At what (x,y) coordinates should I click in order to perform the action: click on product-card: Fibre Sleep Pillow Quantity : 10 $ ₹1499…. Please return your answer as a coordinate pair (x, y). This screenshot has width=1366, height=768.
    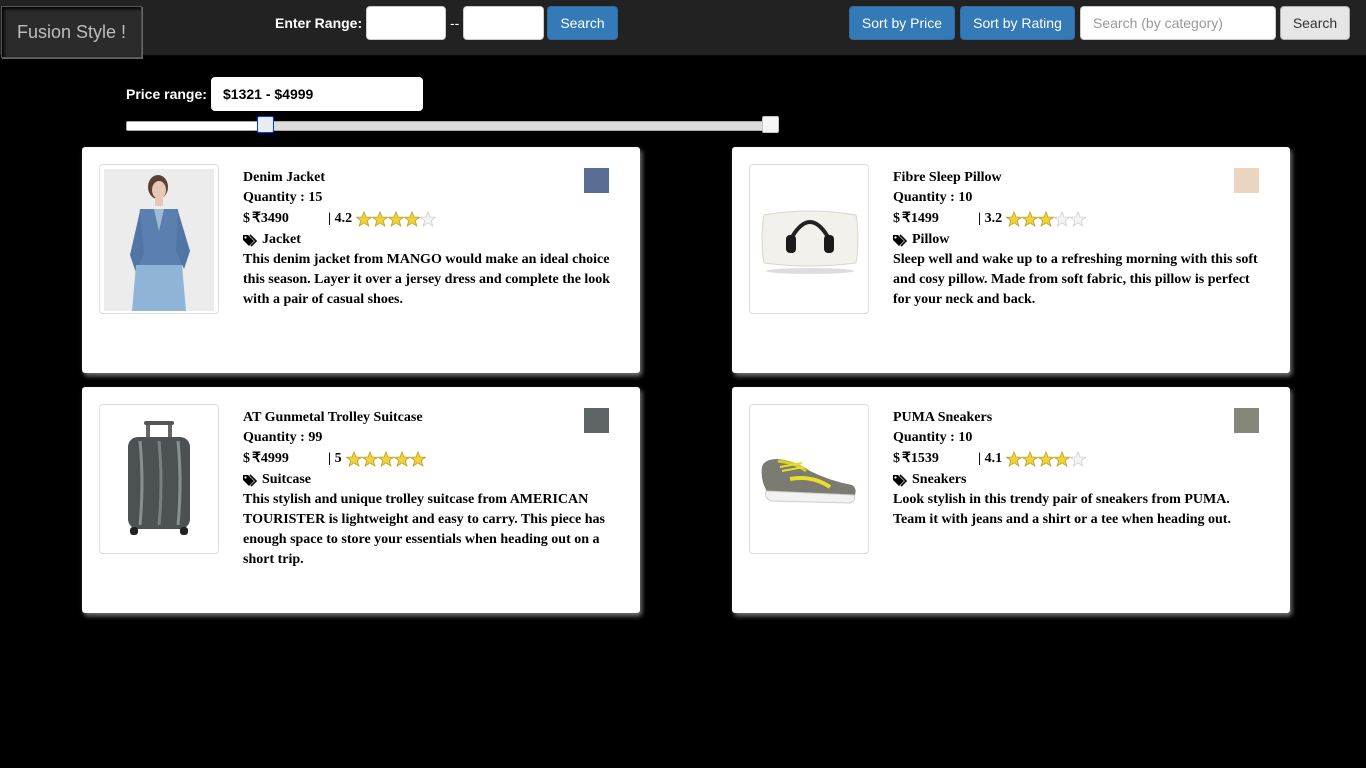
    Looking at the image, I should click on (1011, 260).